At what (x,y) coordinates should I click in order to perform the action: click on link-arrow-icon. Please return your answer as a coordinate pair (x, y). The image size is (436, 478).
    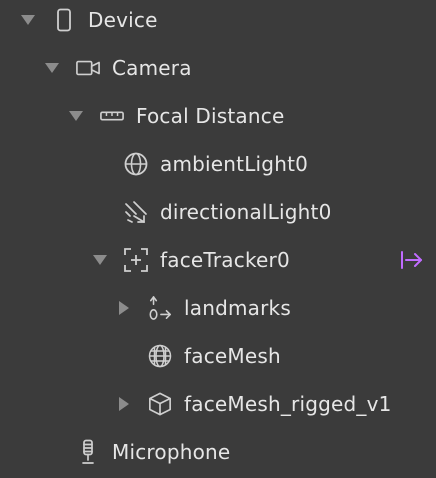
    Looking at the image, I should click on (412, 260).